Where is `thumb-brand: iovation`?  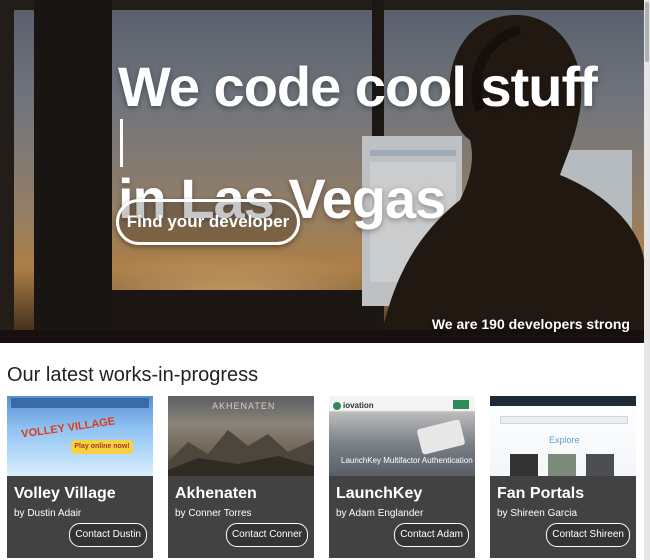
thumb-brand: iovation is located at coordinates (358, 405).